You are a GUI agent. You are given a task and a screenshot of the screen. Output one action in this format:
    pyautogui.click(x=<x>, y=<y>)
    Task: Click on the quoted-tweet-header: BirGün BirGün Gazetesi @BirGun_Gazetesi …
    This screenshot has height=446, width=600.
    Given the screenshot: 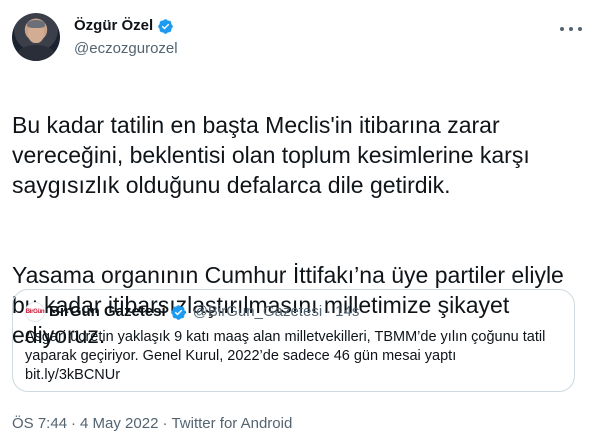 What is the action you would take?
    pyautogui.click(x=293, y=312)
    